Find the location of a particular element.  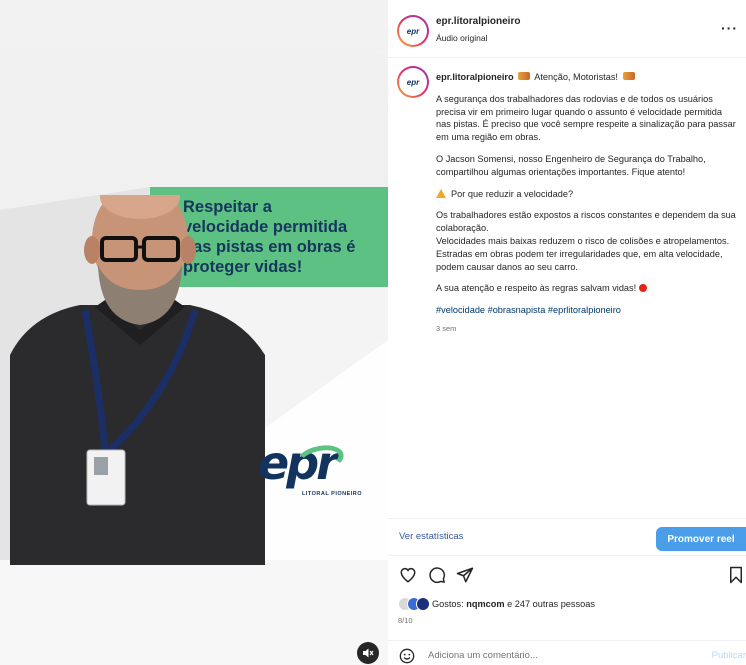

speaker-muted-icon is located at coordinates (368, 653).